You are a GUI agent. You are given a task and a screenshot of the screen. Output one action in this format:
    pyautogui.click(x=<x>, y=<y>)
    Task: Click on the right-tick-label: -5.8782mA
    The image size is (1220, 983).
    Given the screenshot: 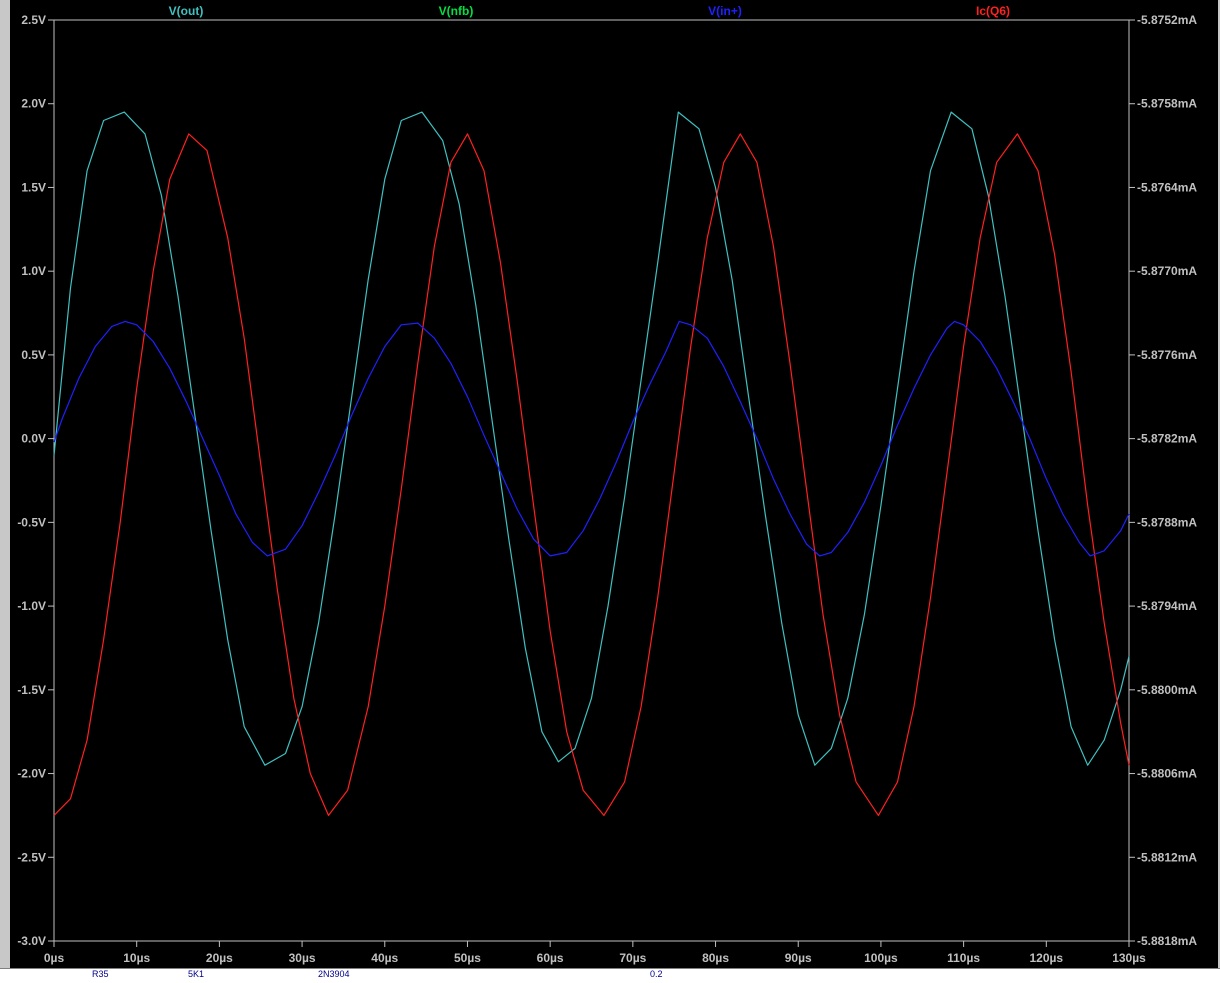 What is the action you would take?
    pyautogui.click(x=1167, y=439)
    